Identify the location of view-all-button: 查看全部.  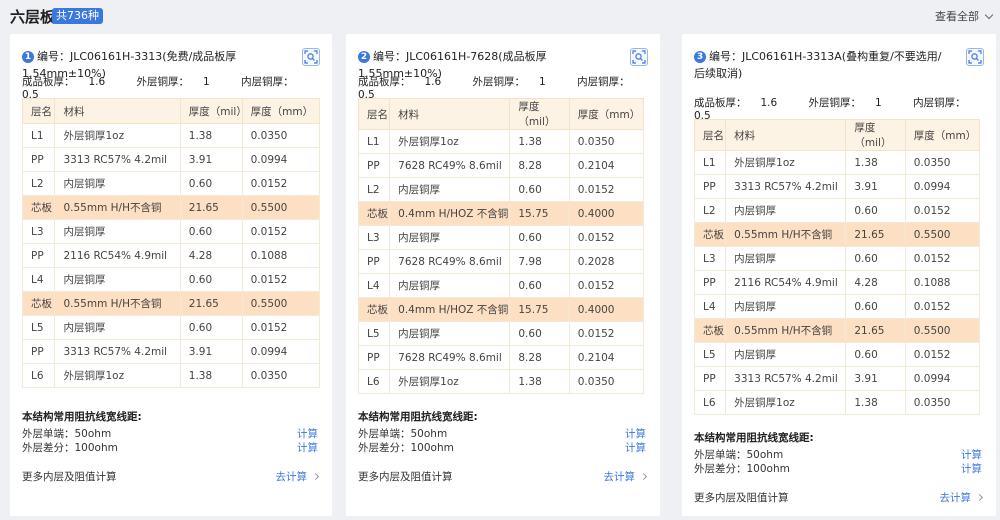
(964, 16).